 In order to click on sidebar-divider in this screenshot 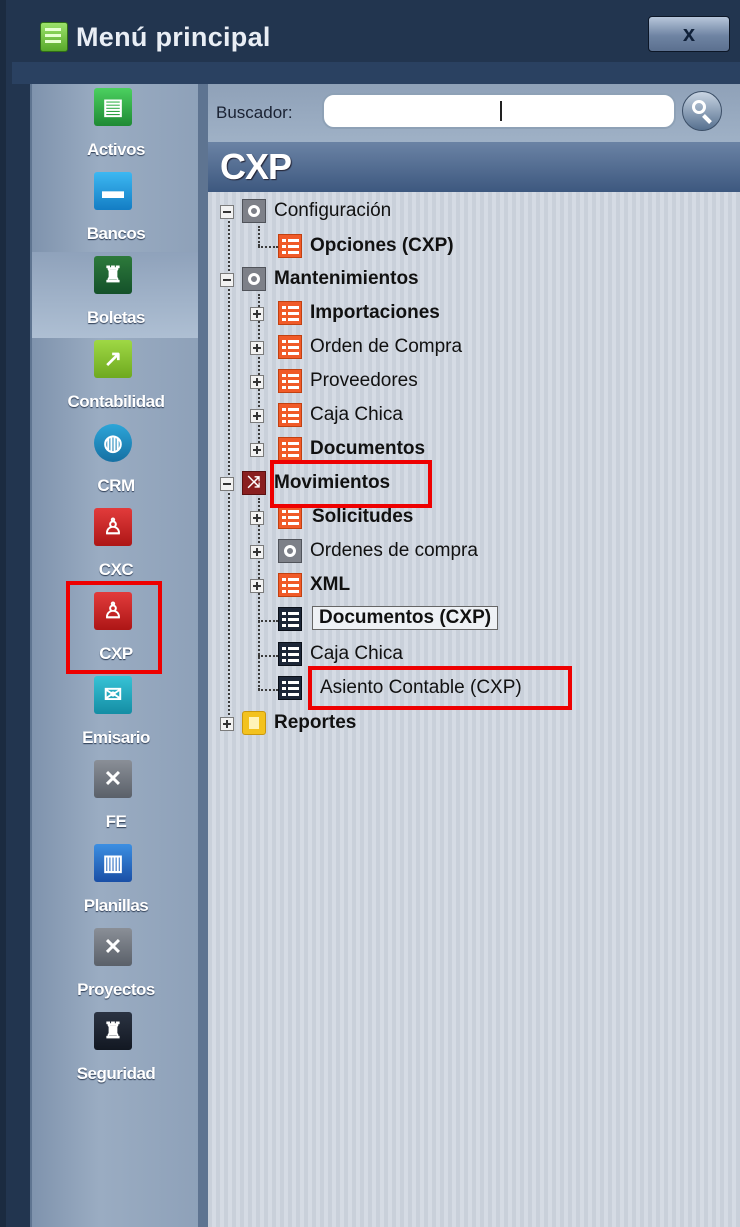, I will do `click(203, 655)`.